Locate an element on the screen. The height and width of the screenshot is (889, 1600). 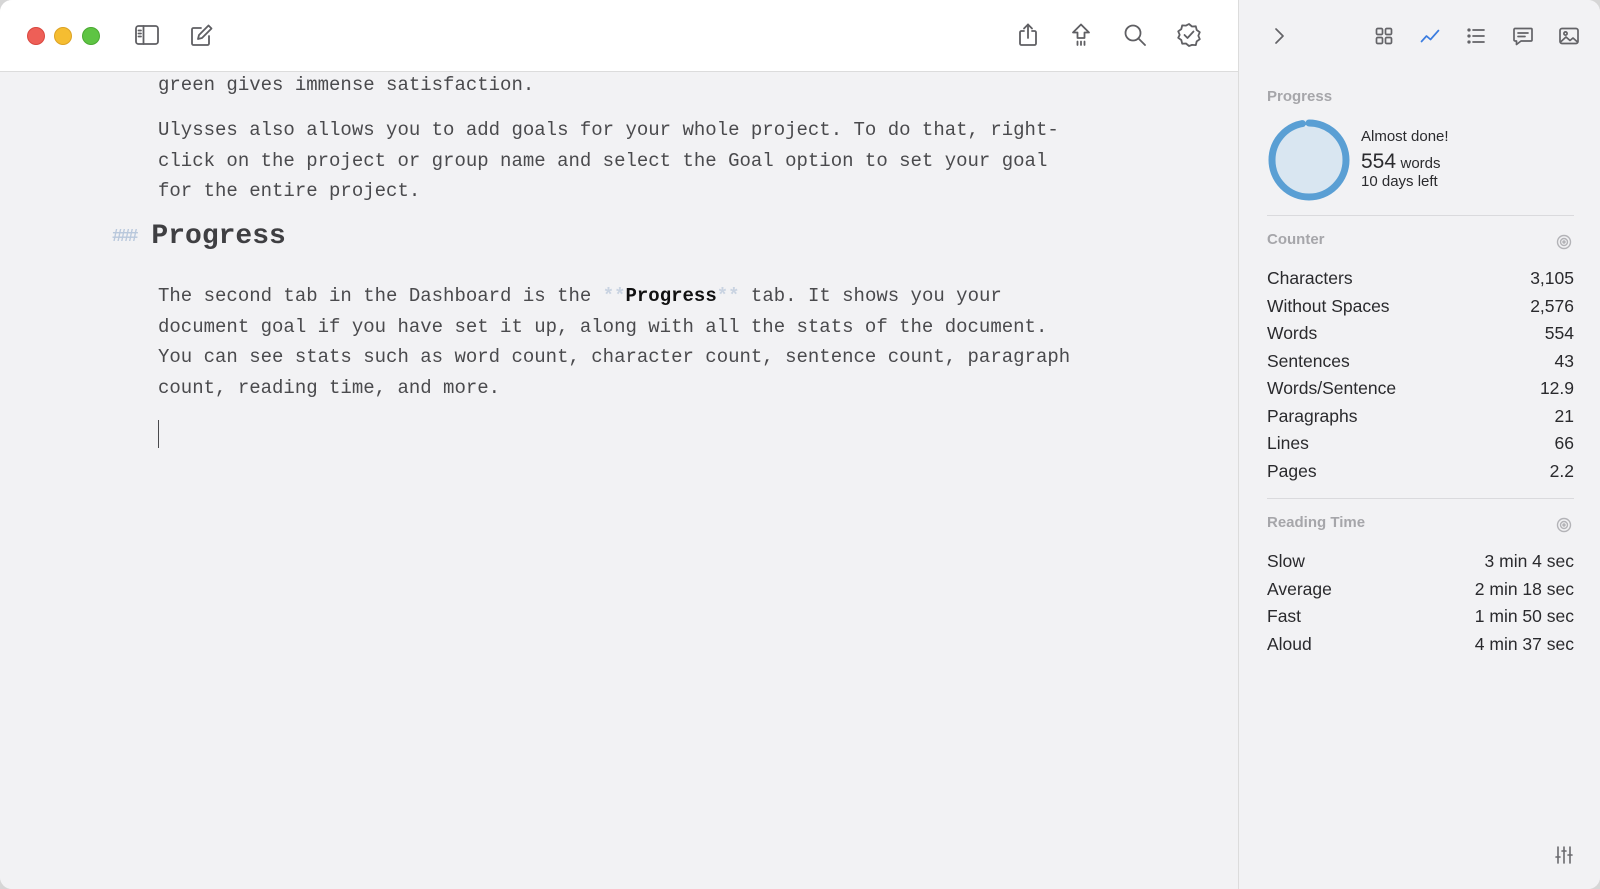
stat-label: Pages is located at coordinates (1292, 470).